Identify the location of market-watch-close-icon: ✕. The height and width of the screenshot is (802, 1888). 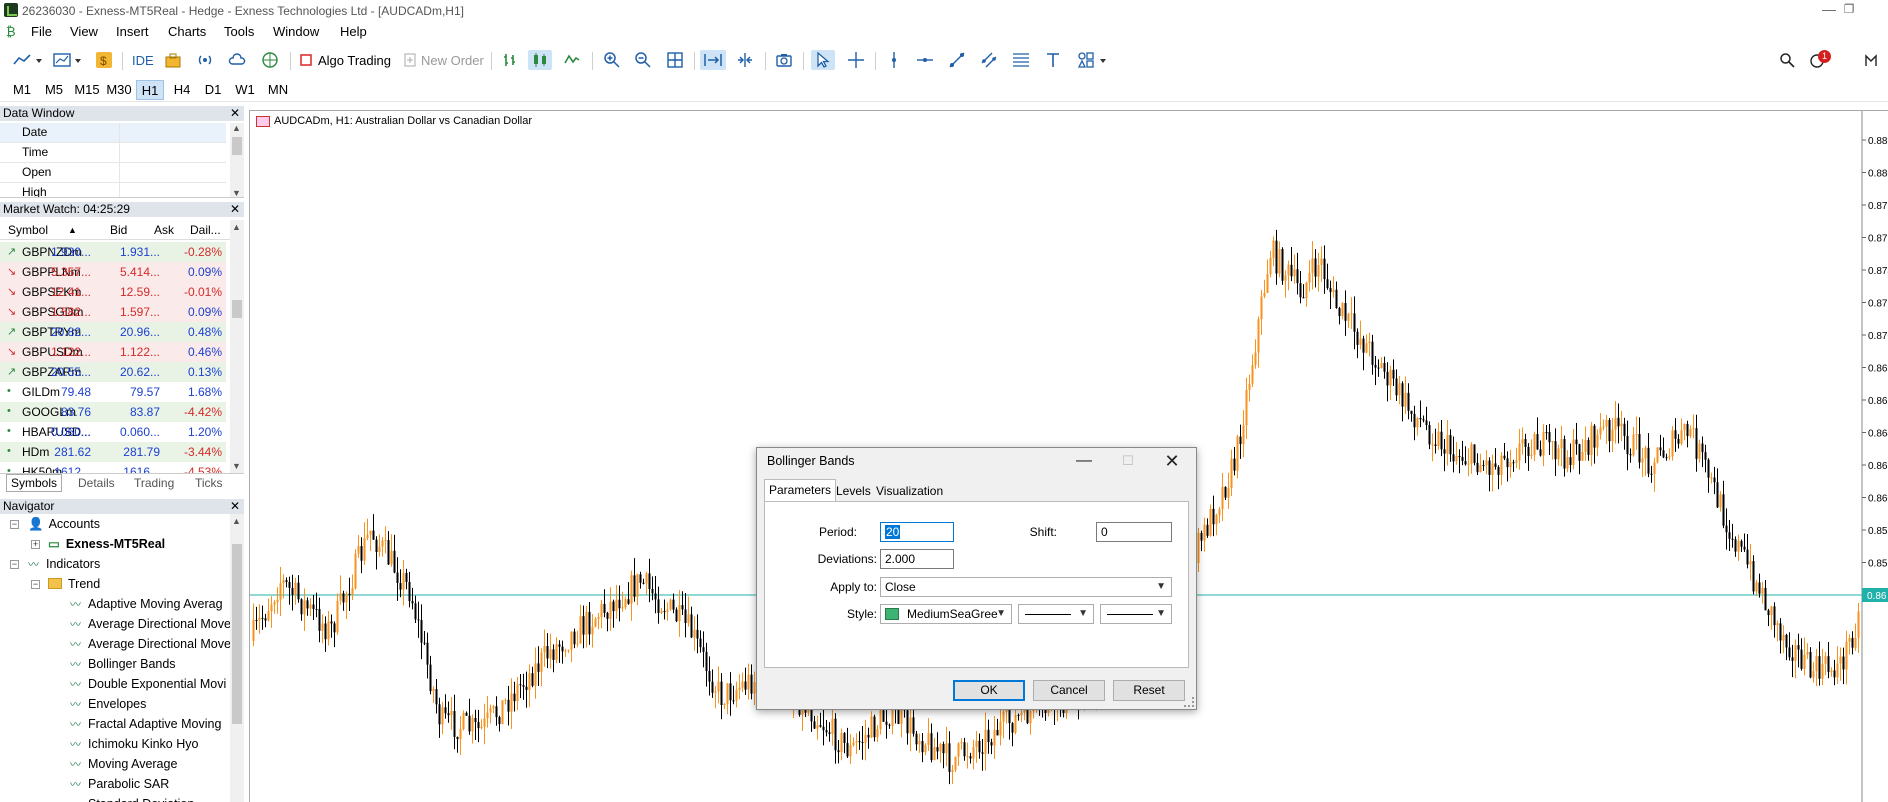
(235, 209).